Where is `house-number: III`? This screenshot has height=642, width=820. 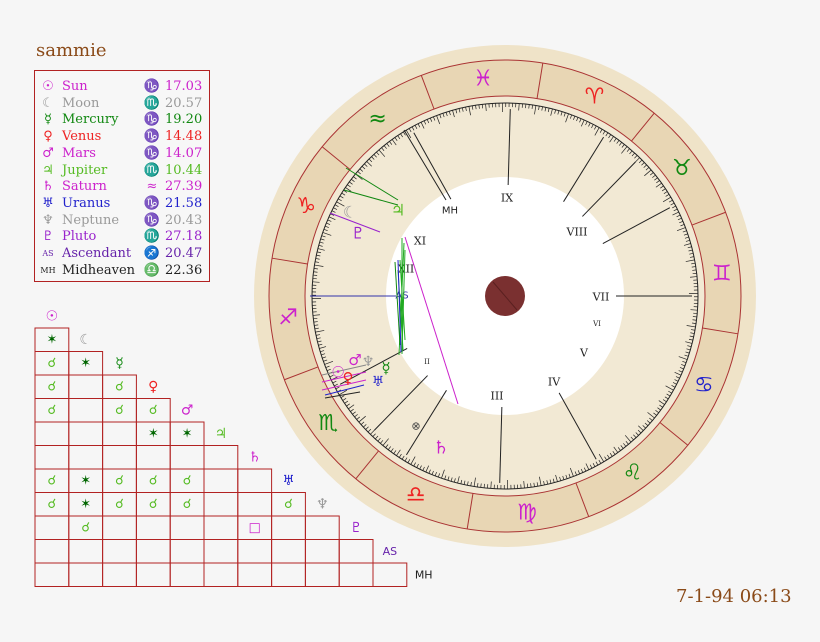
house-number: III is located at coordinates (496, 396).